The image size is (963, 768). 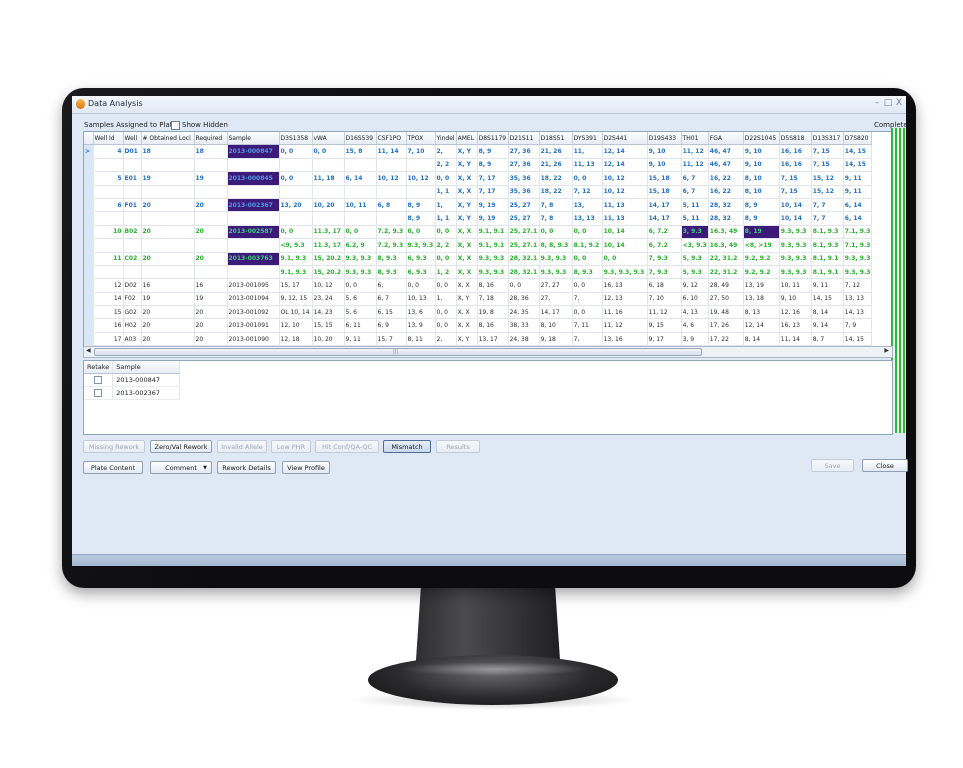 What do you see at coordinates (524, 325) in the screenshot?
I see `table-cell: 38, 33` at bounding box center [524, 325].